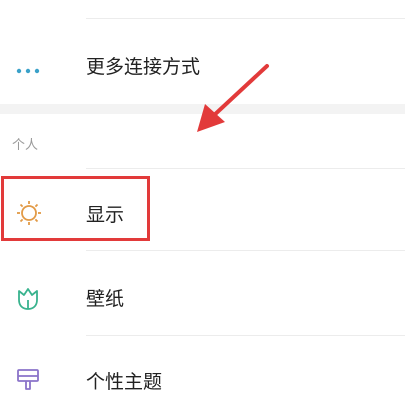 This screenshot has width=405, height=397. Describe the element at coordinates (245, 18) in the screenshot. I see `top-divider` at that location.